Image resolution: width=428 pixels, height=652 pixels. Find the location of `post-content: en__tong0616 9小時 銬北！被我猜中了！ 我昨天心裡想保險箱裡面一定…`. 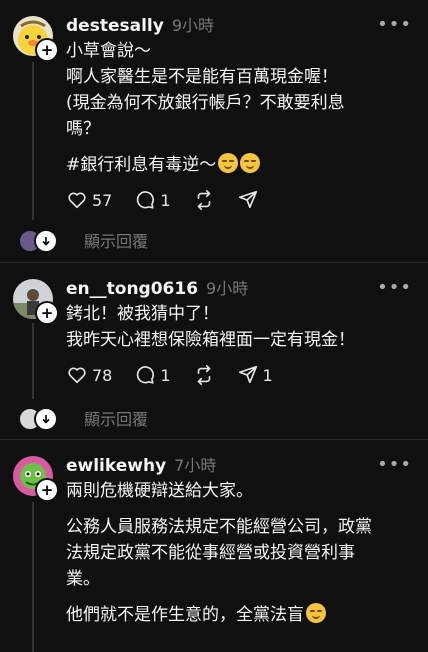

post-content: en__tong0616 9小時 銬北！被我猜中了！ 我昨天心裡想保險箱裡面一定… is located at coordinates (239, 335).